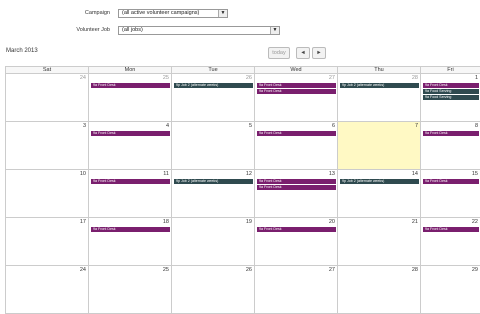 This screenshot has width=480, height=314. What do you see at coordinates (82, 222) in the screenshot?
I see `day-number: 17` at bounding box center [82, 222].